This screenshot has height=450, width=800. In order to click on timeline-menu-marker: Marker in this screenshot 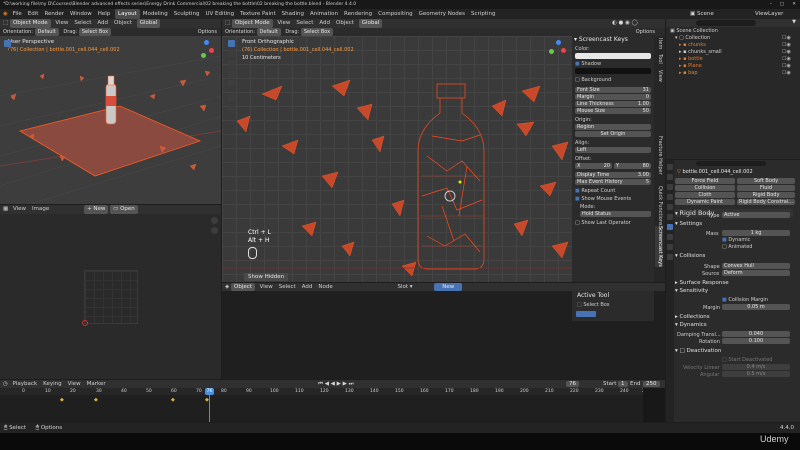, I will do `click(96, 384)`.